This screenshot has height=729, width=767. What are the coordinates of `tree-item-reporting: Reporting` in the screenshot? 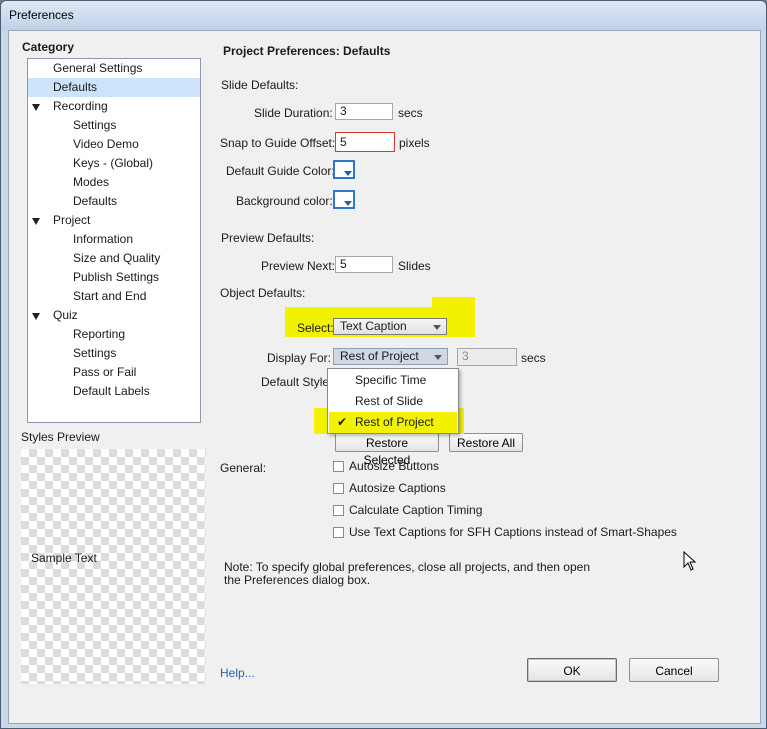 It's located at (114, 334).